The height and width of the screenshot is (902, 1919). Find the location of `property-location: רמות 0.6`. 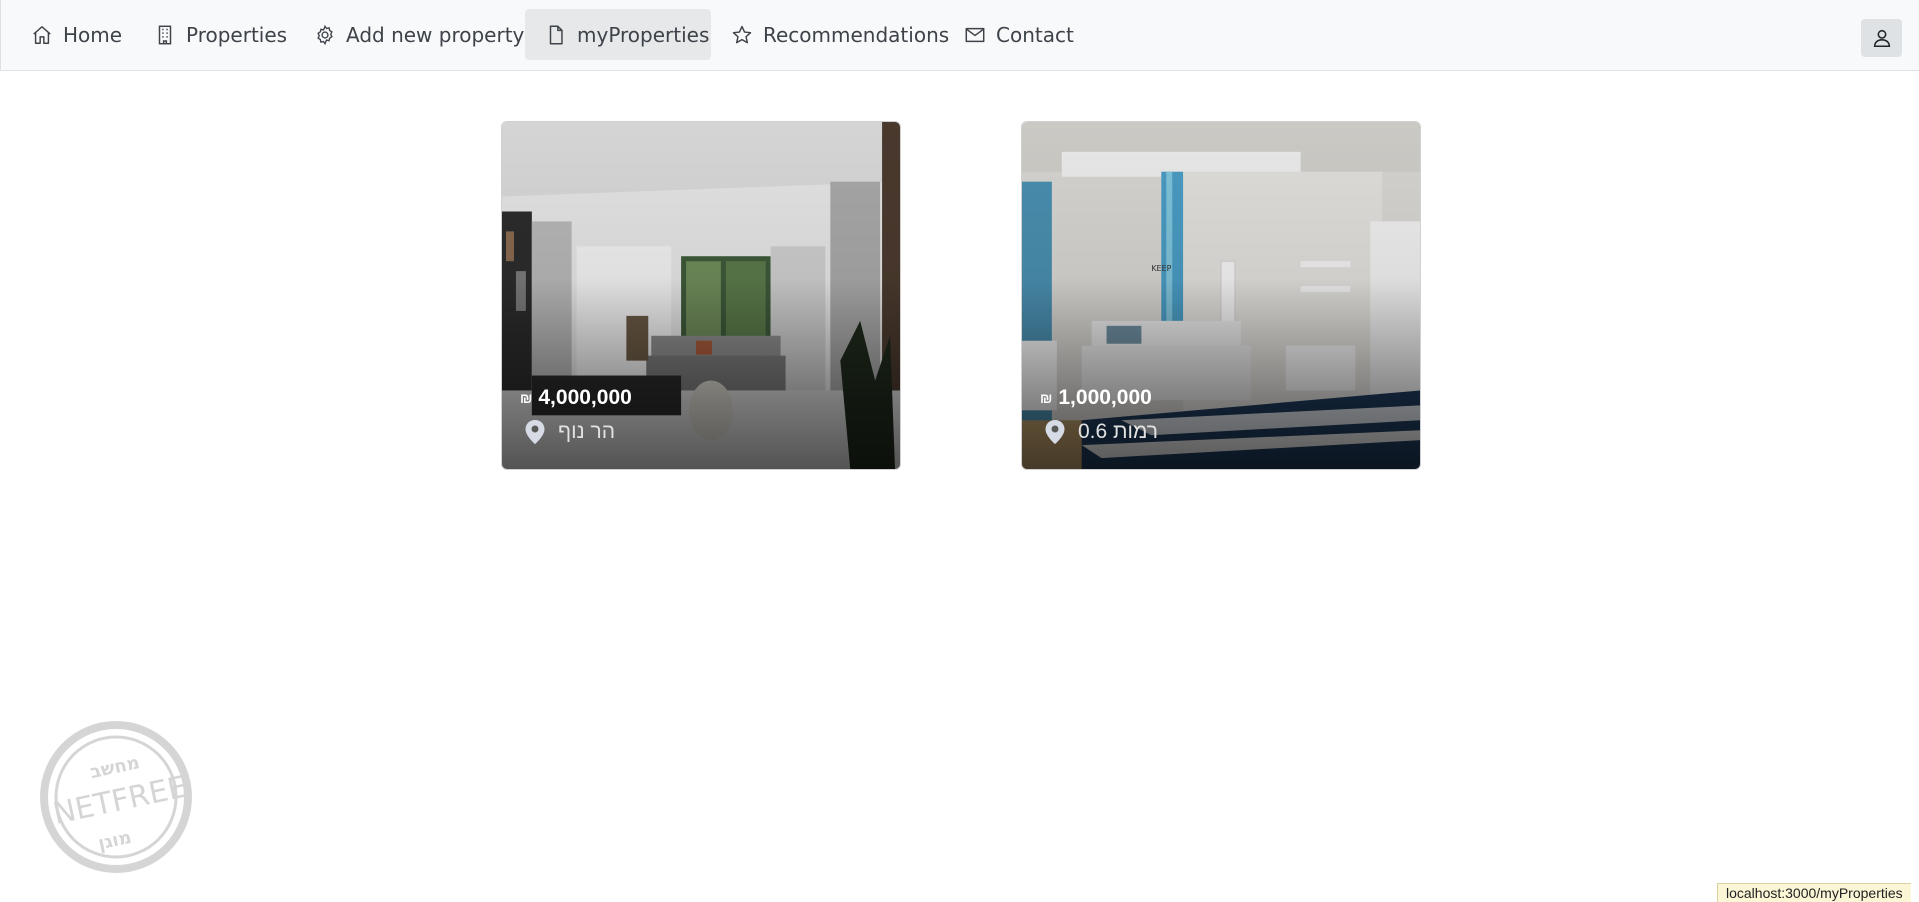

property-location: רמות 0.6 is located at coordinates (1101, 432).